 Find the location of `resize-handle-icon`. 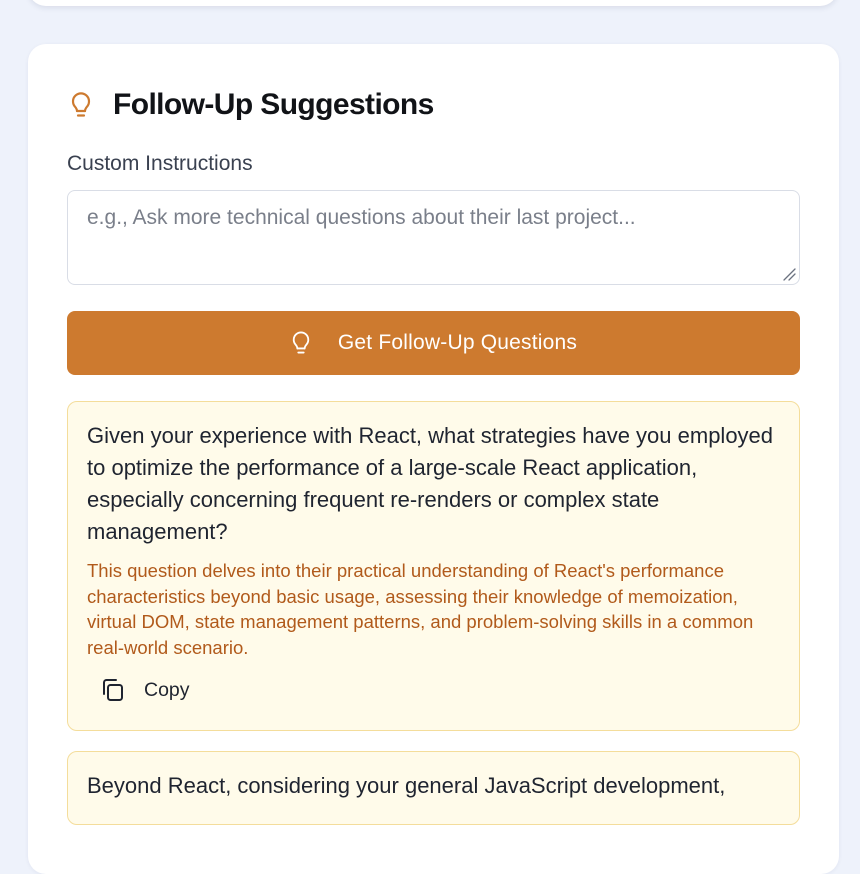

resize-handle-icon is located at coordinates (789, 274).